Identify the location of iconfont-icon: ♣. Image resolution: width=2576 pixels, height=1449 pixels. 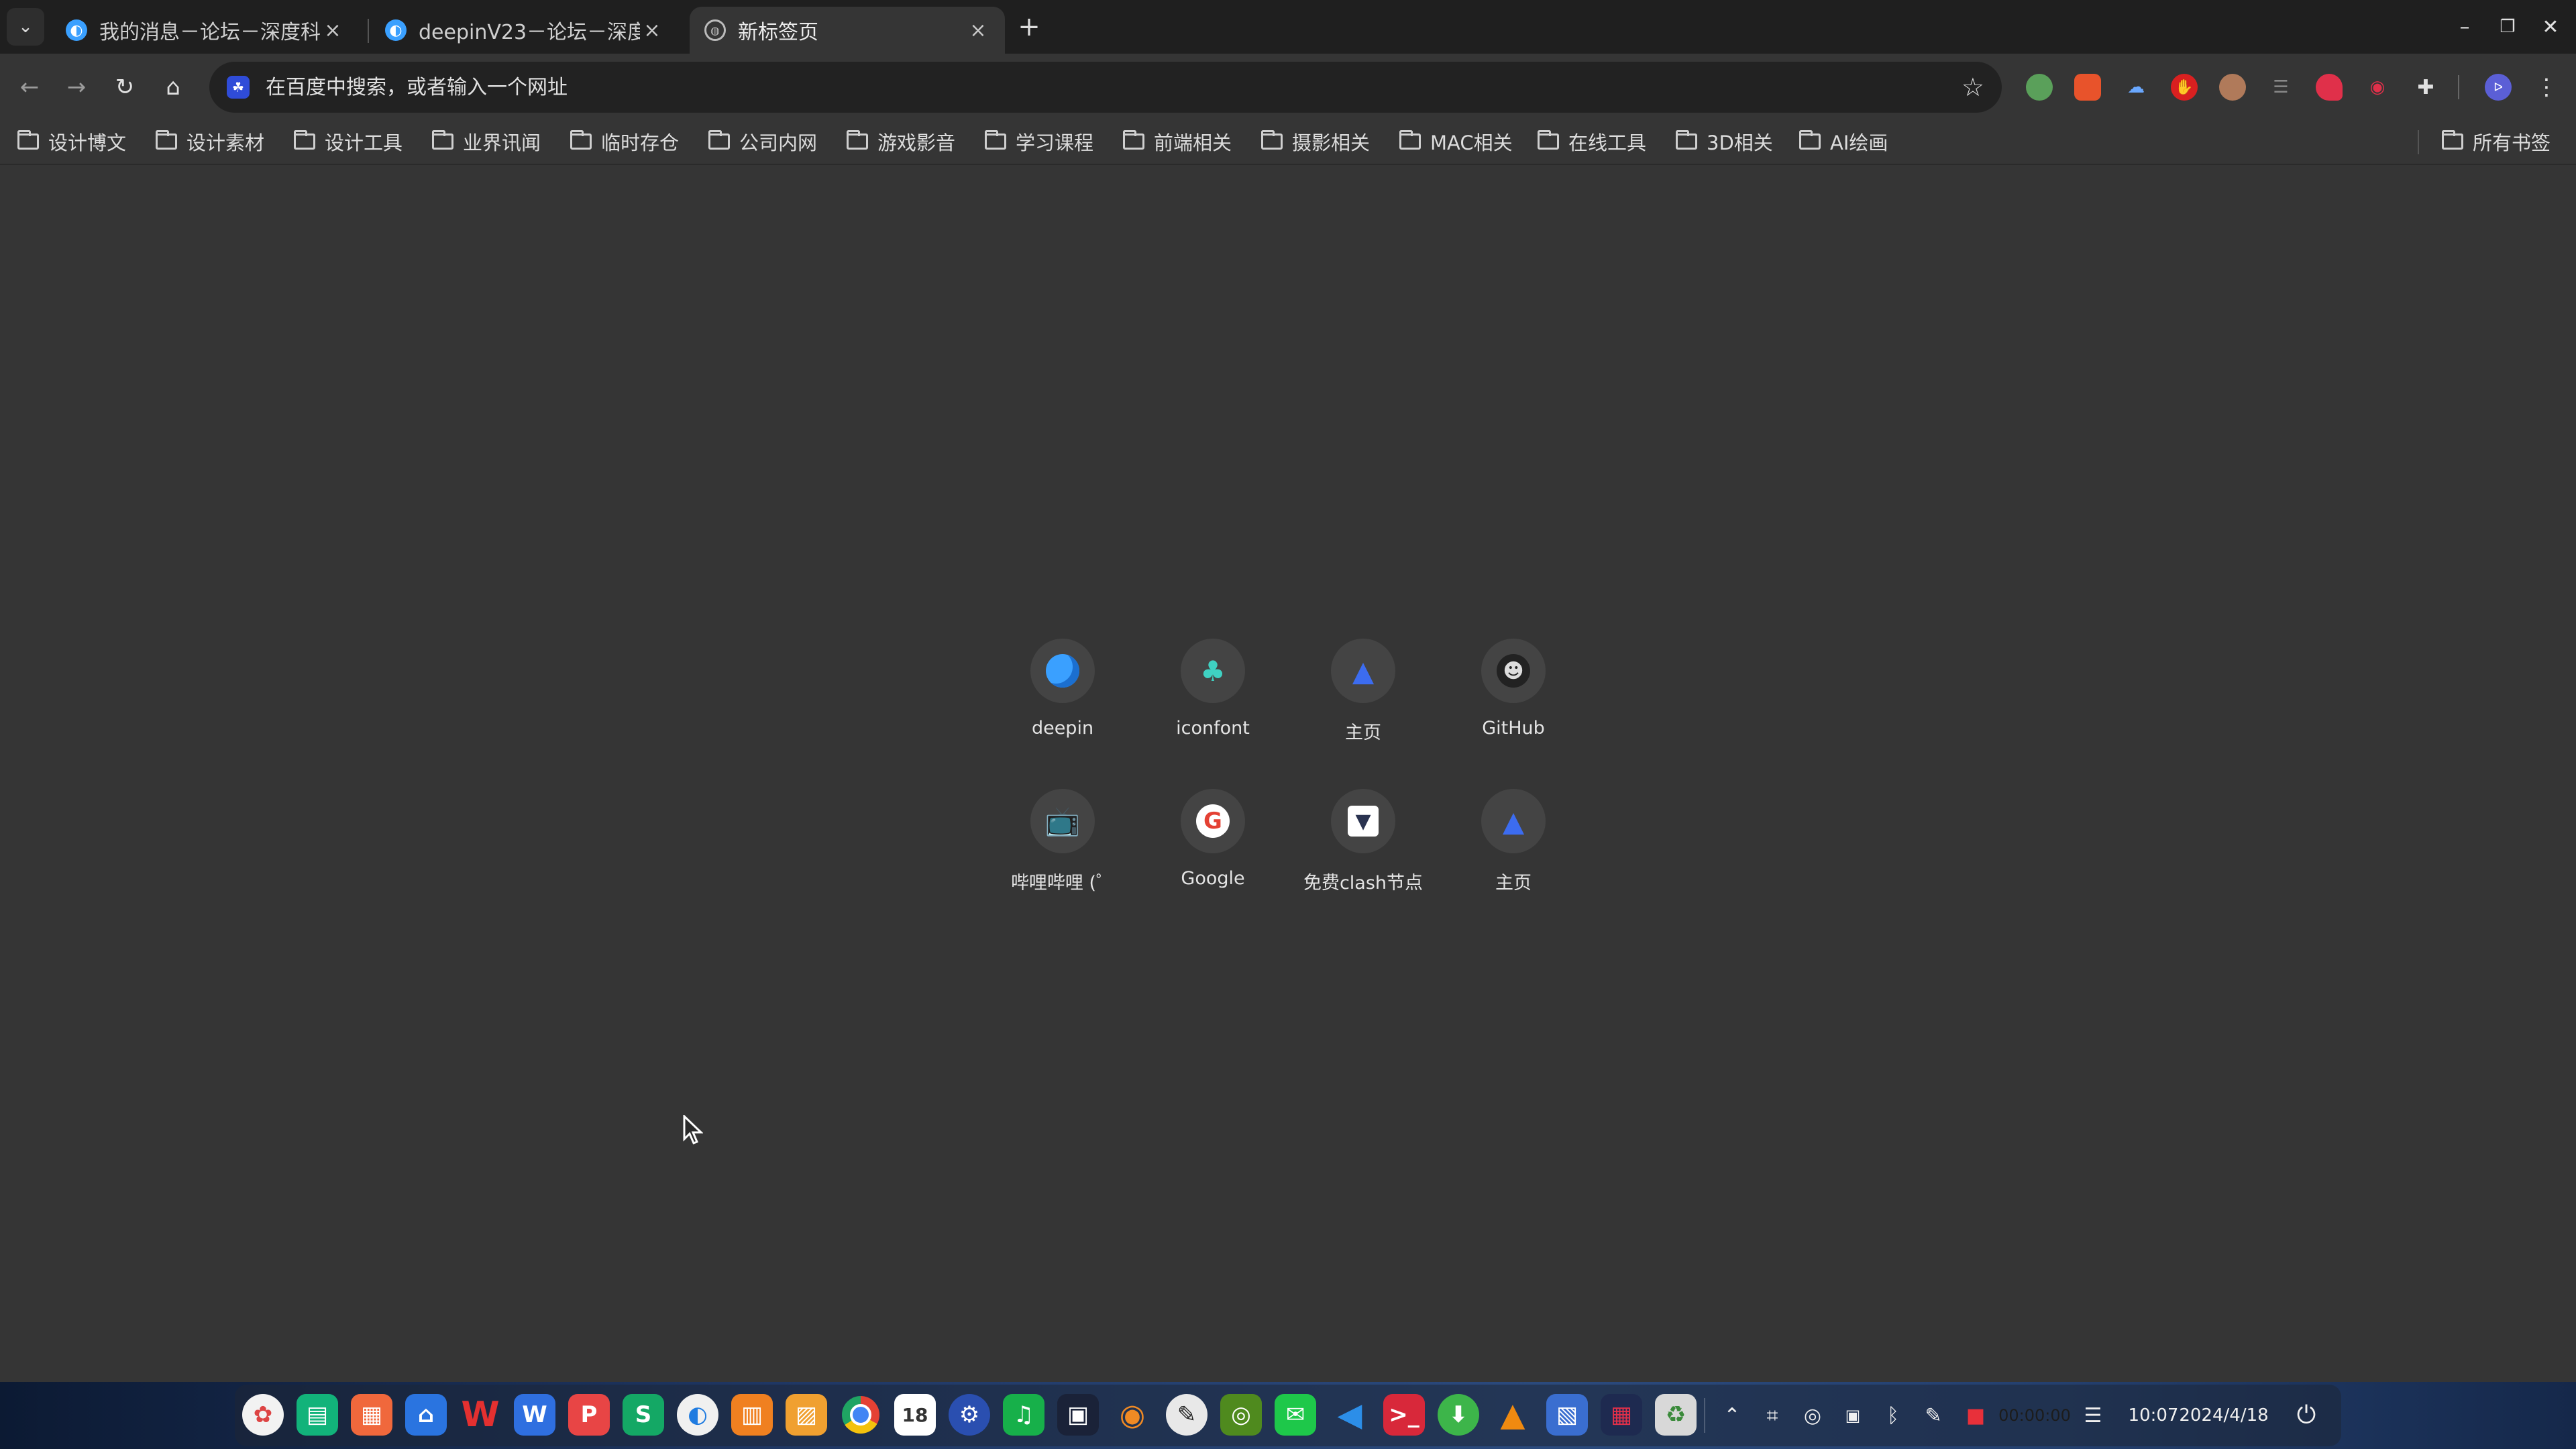
(1213, 671).